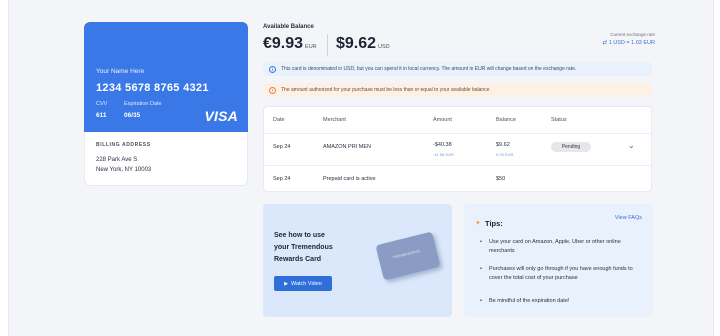 The height and width of the screenshot is (336, 720). What do you see at coordinates (132, 115) in the screenshot?
I see `expiration-value: 06/35` at bounding box center [132, 115].